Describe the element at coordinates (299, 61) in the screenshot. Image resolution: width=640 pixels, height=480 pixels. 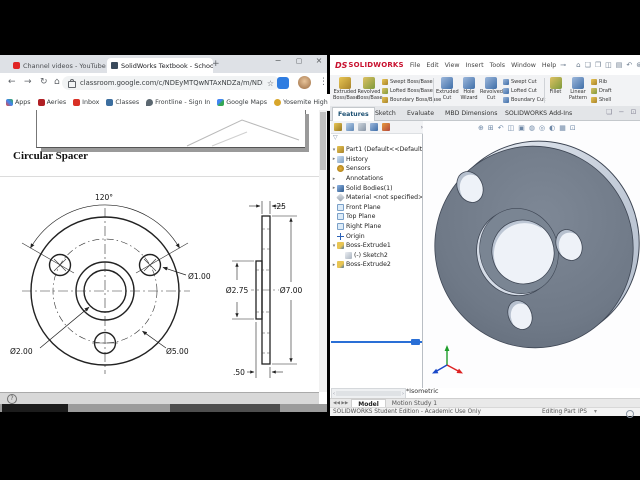
I see `browser-maximize-button: ▢` at that location.